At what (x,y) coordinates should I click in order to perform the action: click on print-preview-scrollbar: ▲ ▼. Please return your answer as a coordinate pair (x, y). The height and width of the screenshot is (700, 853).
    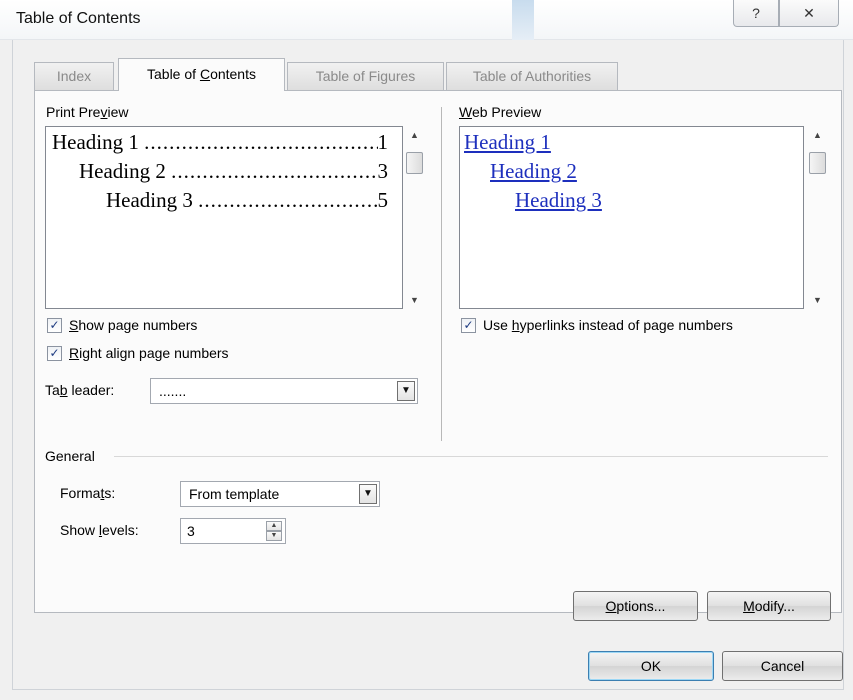
    Looking at the image, I should click on (414, 217).